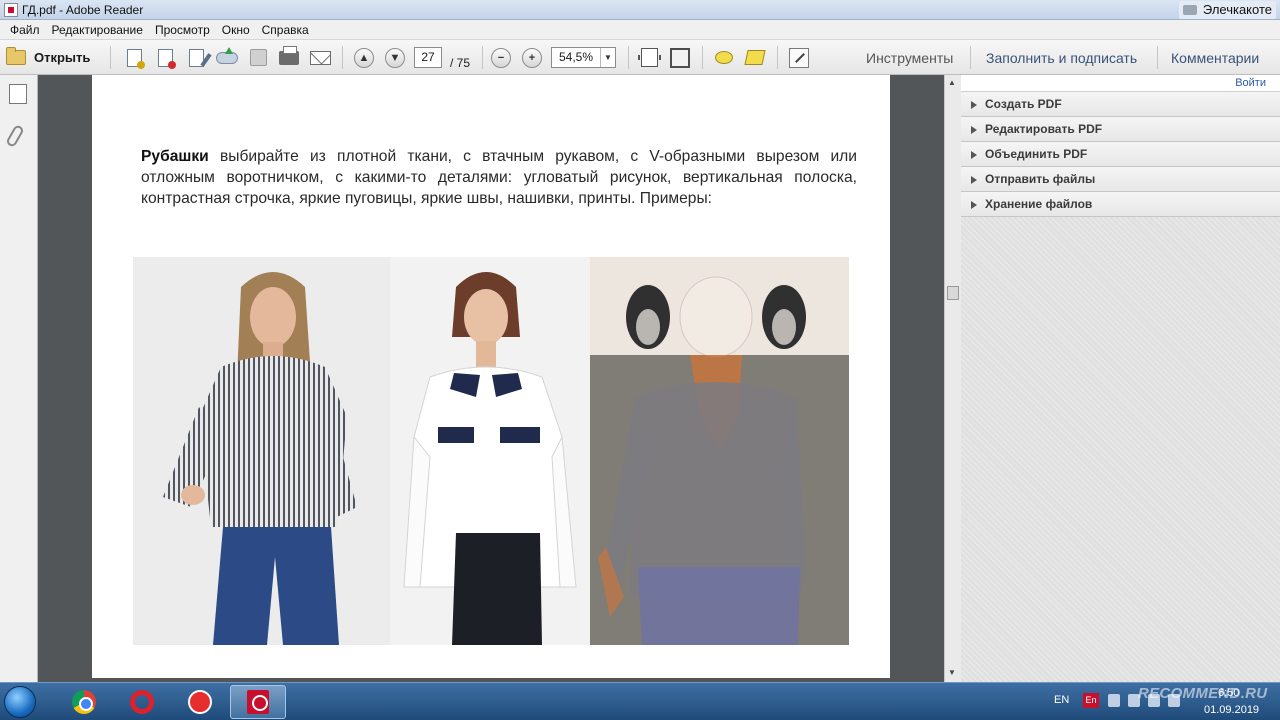  I want to click on menu-edit: Редактирование, so click(97, 30).